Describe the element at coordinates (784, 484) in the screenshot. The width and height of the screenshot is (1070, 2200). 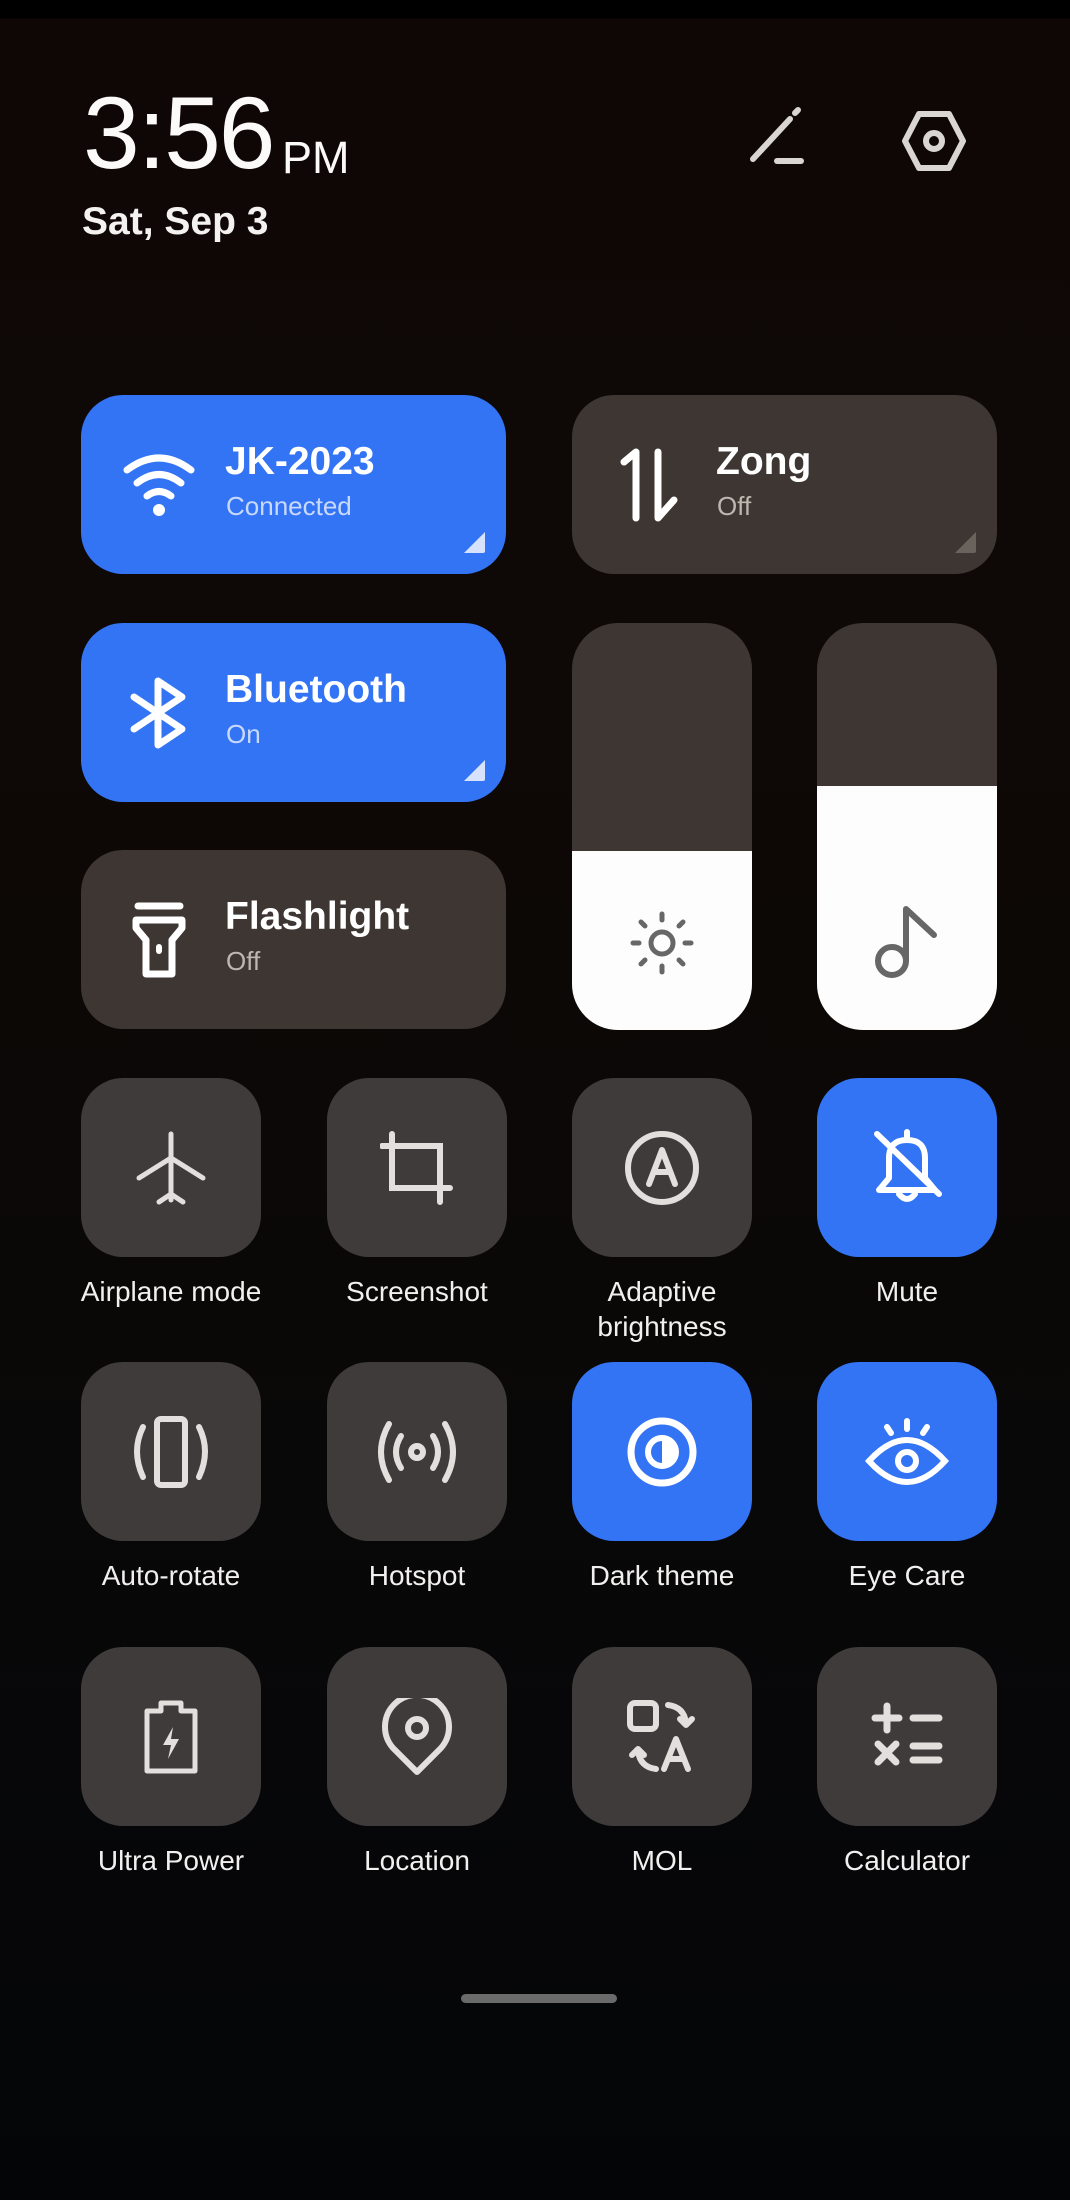
I see `mobile-data-tile: Zong Off` at that location.